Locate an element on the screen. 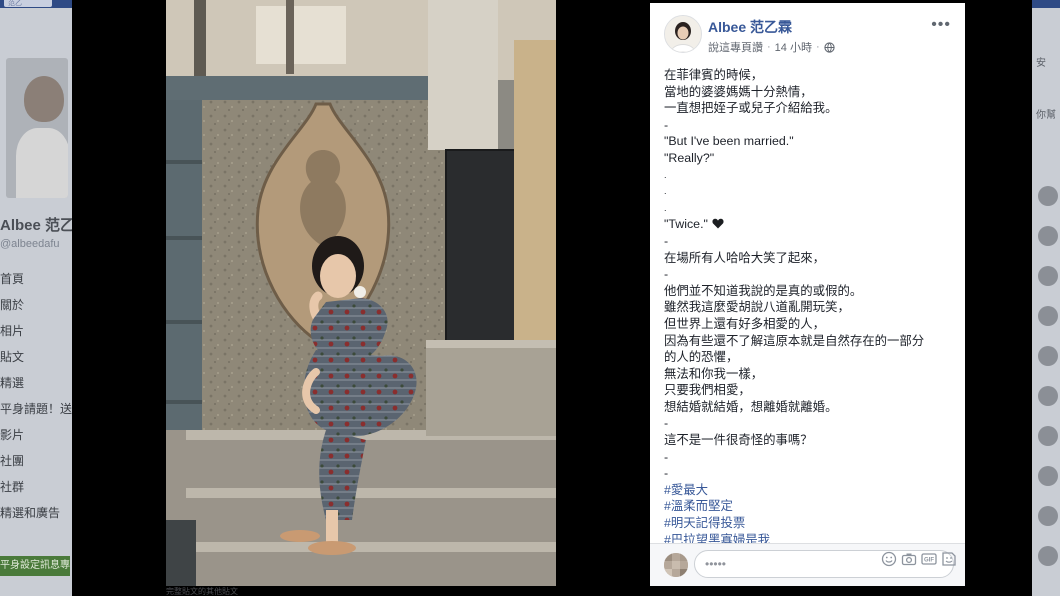 The height and width of the screenshot is (596, 1060). post-line: "Really?" is located at coordinates (689, 157).